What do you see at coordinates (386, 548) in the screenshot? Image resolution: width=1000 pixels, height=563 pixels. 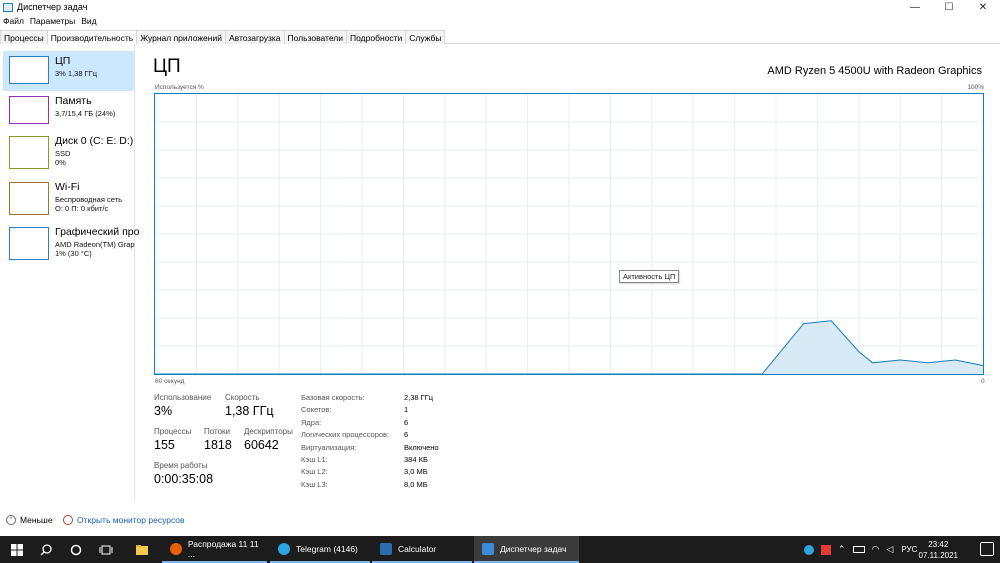 I see `calculator-icon` at bounding box center [386, 548].